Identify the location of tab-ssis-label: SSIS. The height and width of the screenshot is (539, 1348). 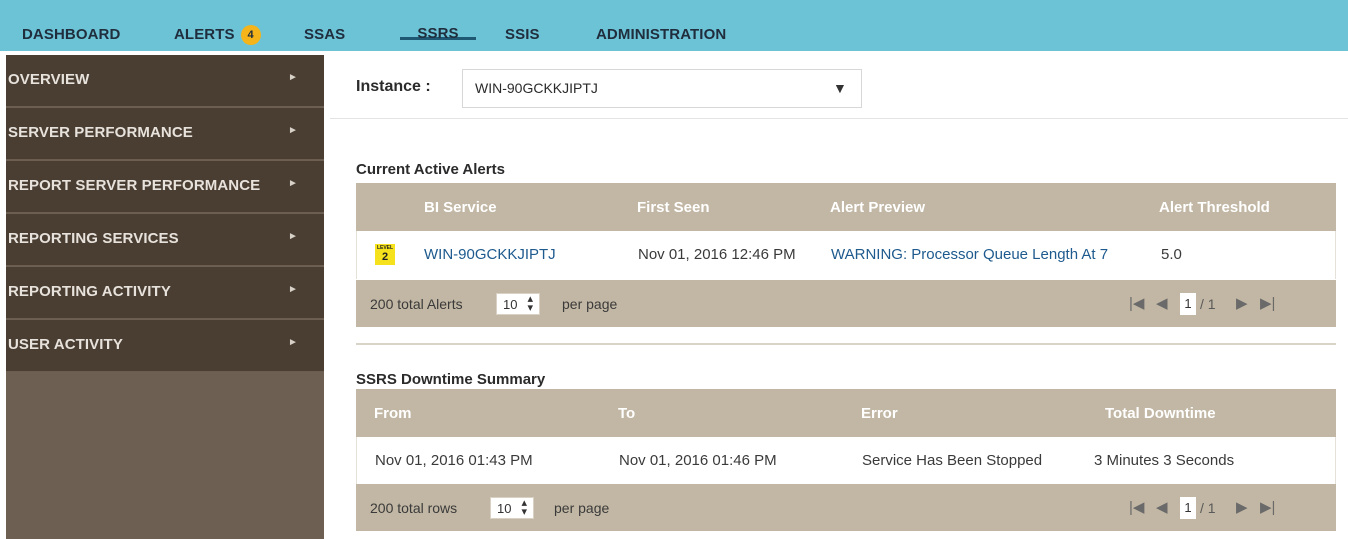
(522, 34).